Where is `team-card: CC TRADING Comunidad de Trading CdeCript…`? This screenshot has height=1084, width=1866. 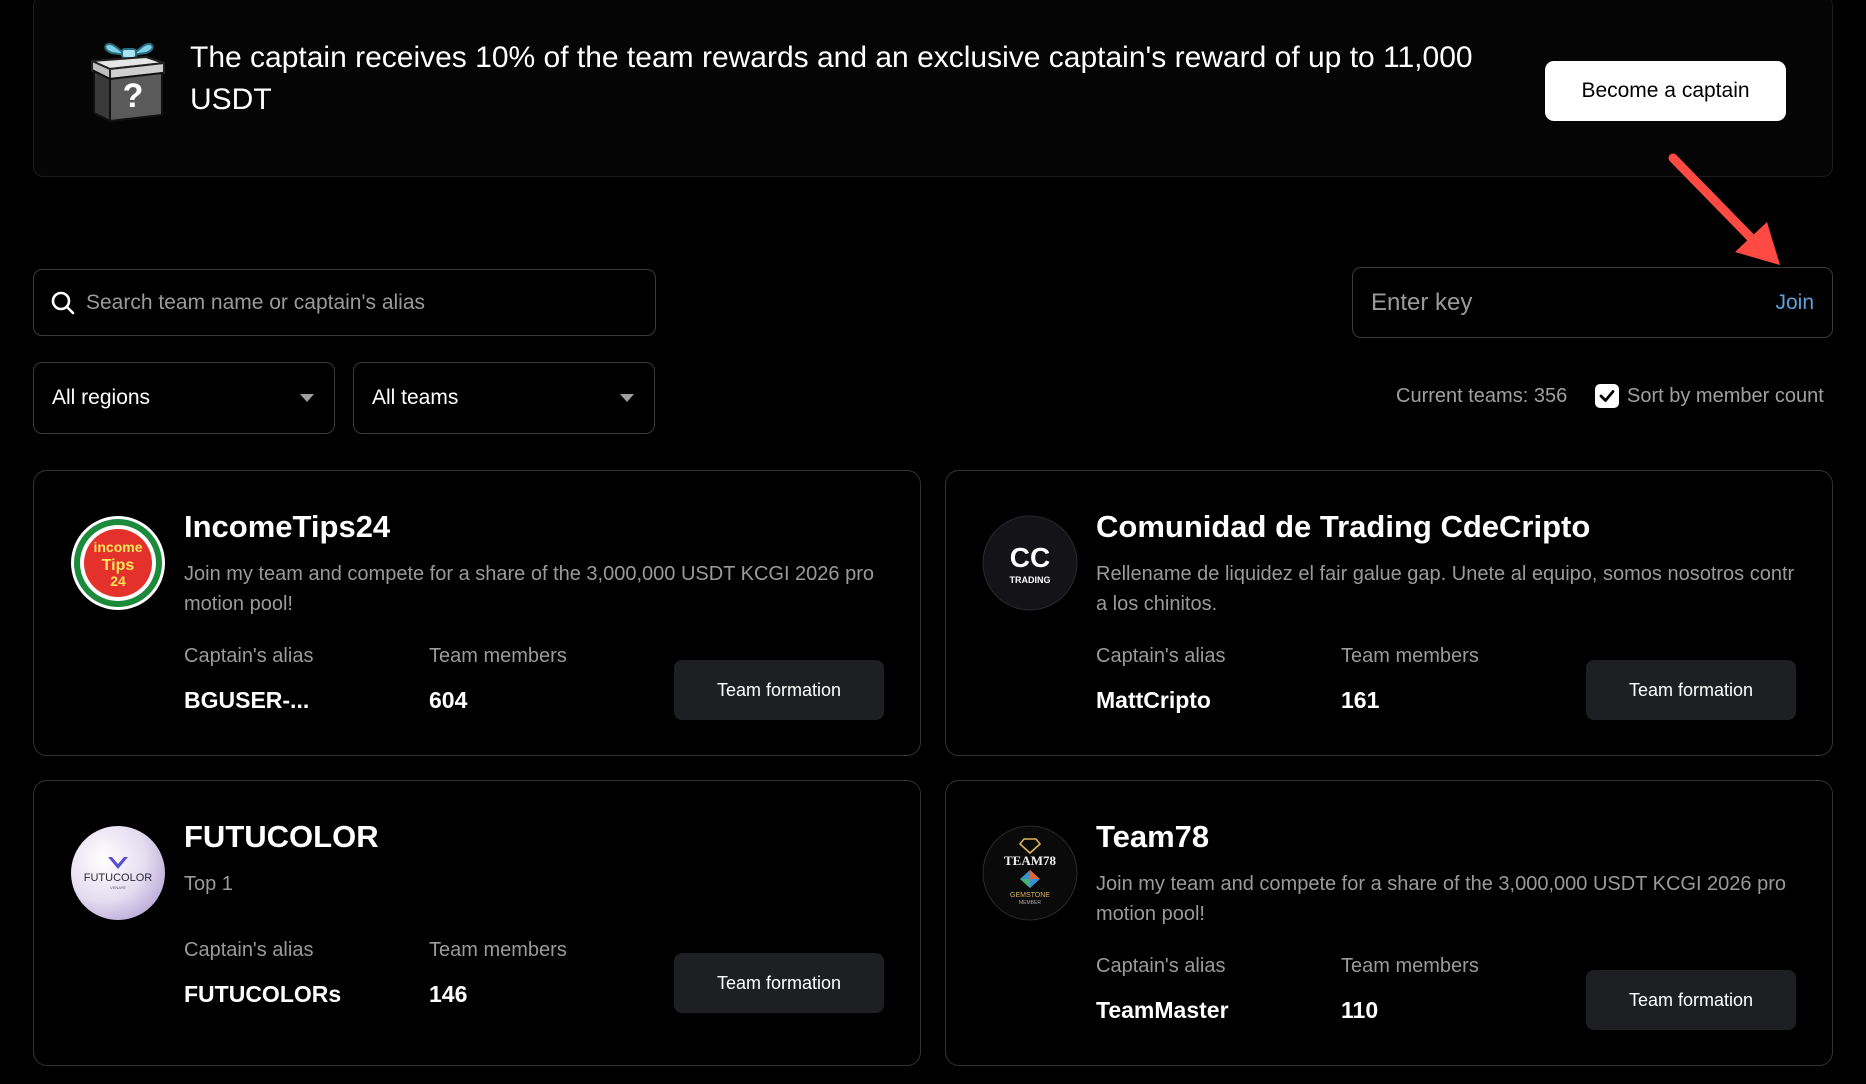
team-card: CC TRADING Comunidad de Trading CdeCript… is located at coordinates (1389, 613).